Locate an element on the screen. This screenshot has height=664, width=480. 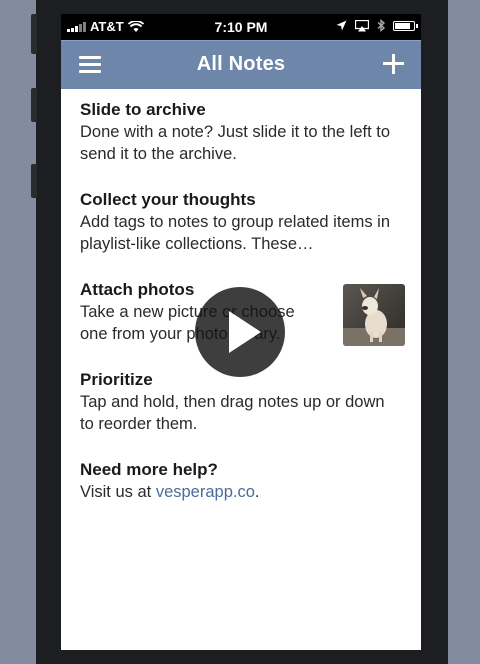
status-right is located at coordinates (377, 25).